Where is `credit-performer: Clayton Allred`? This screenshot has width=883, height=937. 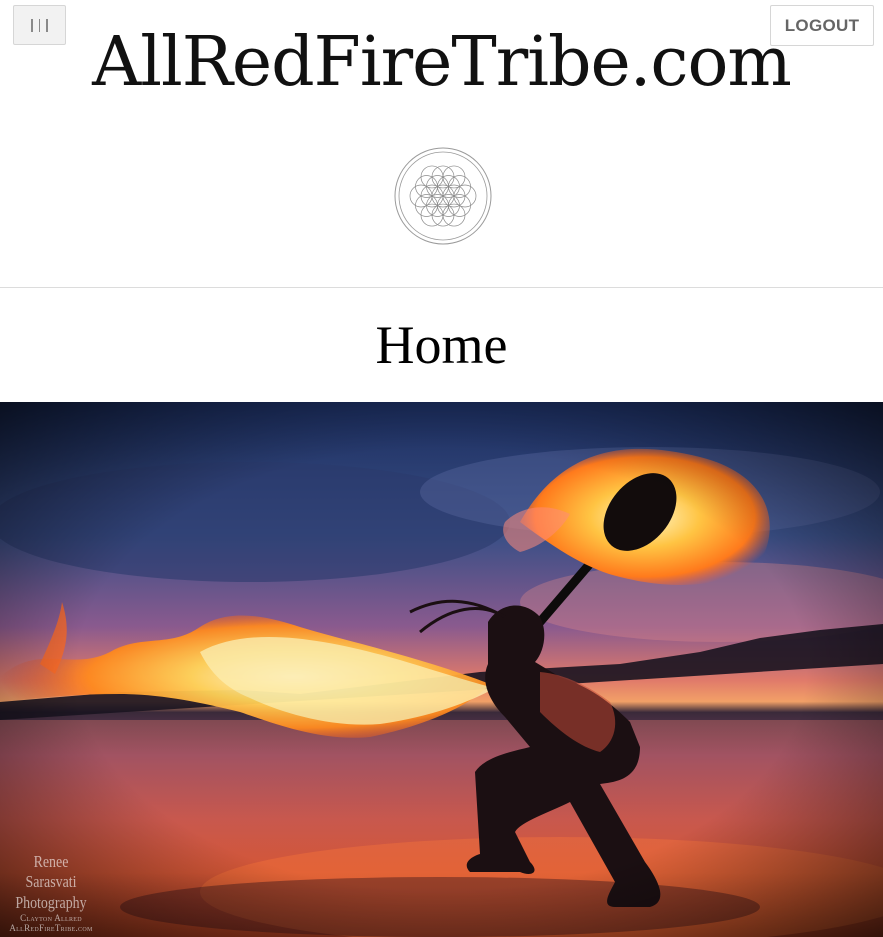 credit-performer: Clayton Allred is located at coordinates (51, 918).